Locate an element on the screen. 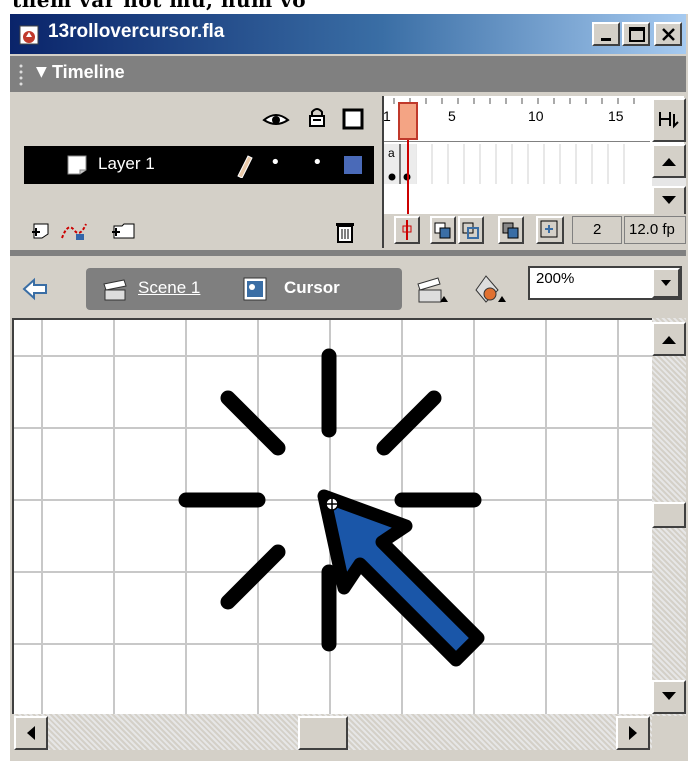  center-frame-icon is located at coordinates (407, 230).